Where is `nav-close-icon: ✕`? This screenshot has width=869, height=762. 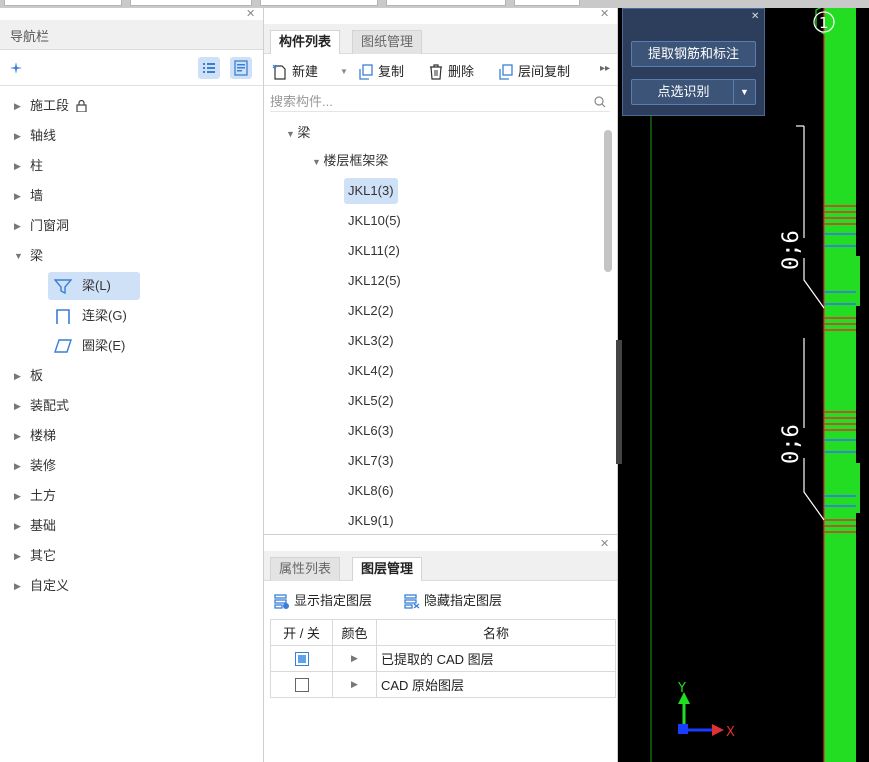 nav-close-icon: ✕ is located at coordinates (250, 13).